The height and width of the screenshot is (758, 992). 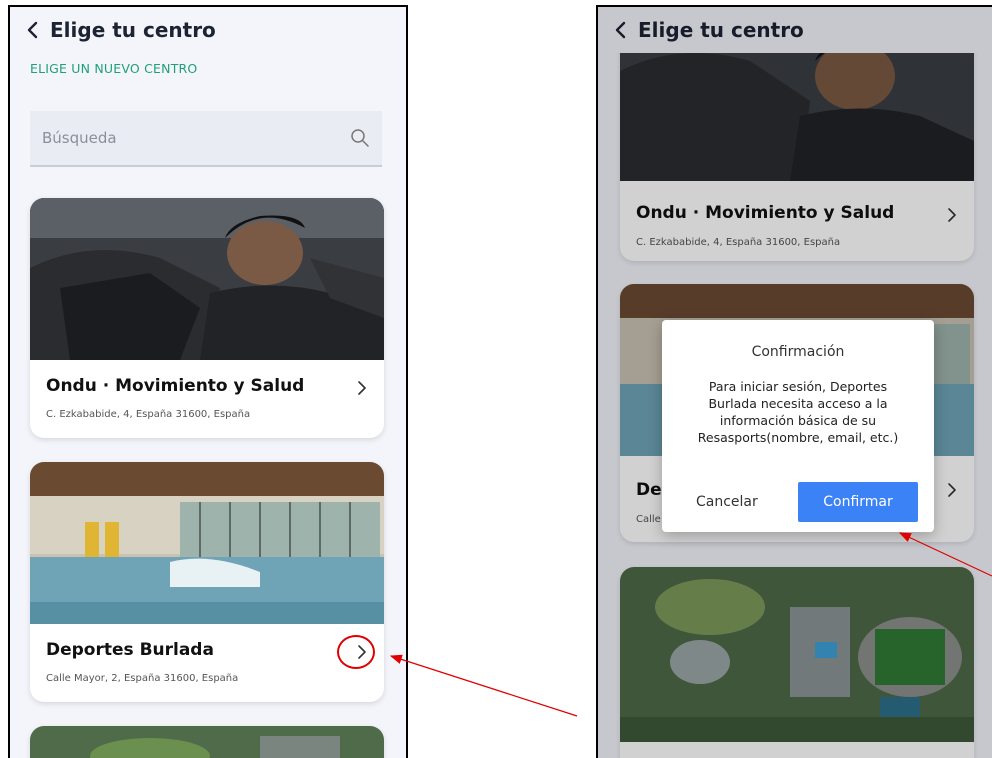 I want to click on center-address: C. Ezkababide, 4, España 31600, España, so click(x=148, y=414).